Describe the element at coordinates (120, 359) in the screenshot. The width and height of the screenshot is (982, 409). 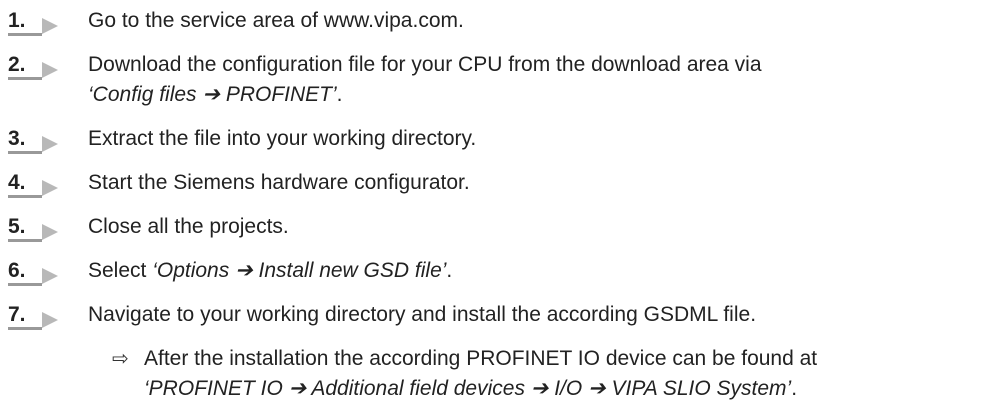
I see `result-arrow-icon: ⇨` at that location.